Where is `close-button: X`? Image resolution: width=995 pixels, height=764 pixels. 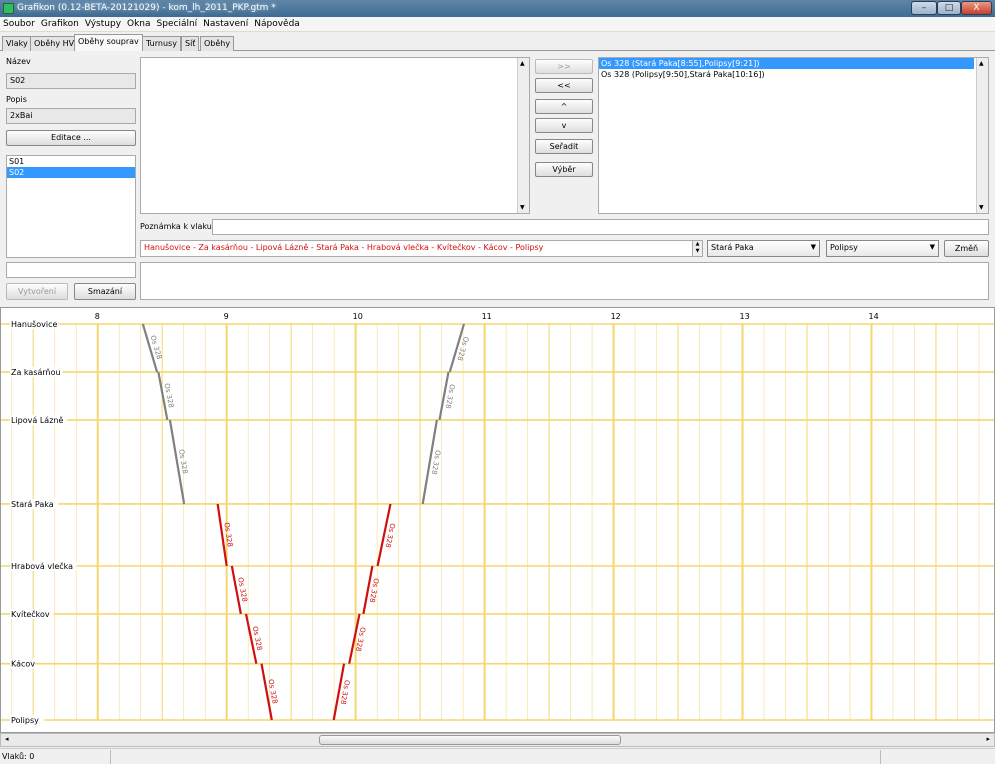
close-button: X is located at coordinates (976, 8).